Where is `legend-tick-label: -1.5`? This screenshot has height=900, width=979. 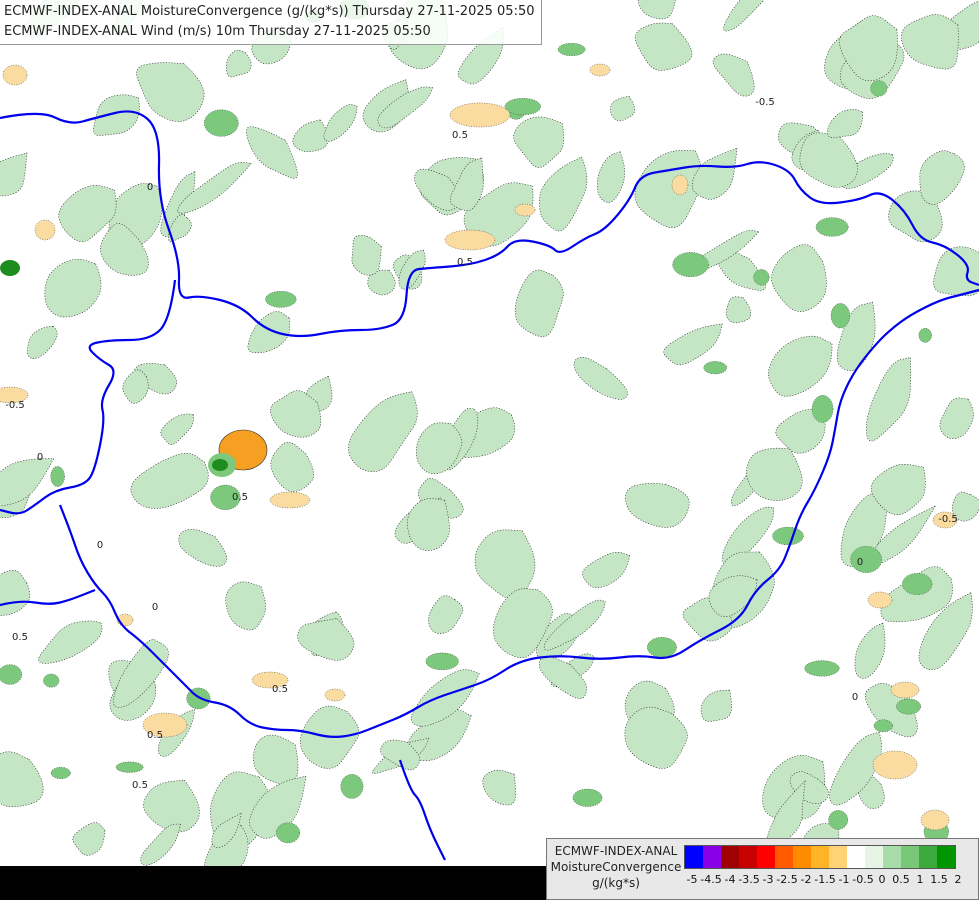 legend-tick-label: -1.5 is located at coordinates (825, 879).